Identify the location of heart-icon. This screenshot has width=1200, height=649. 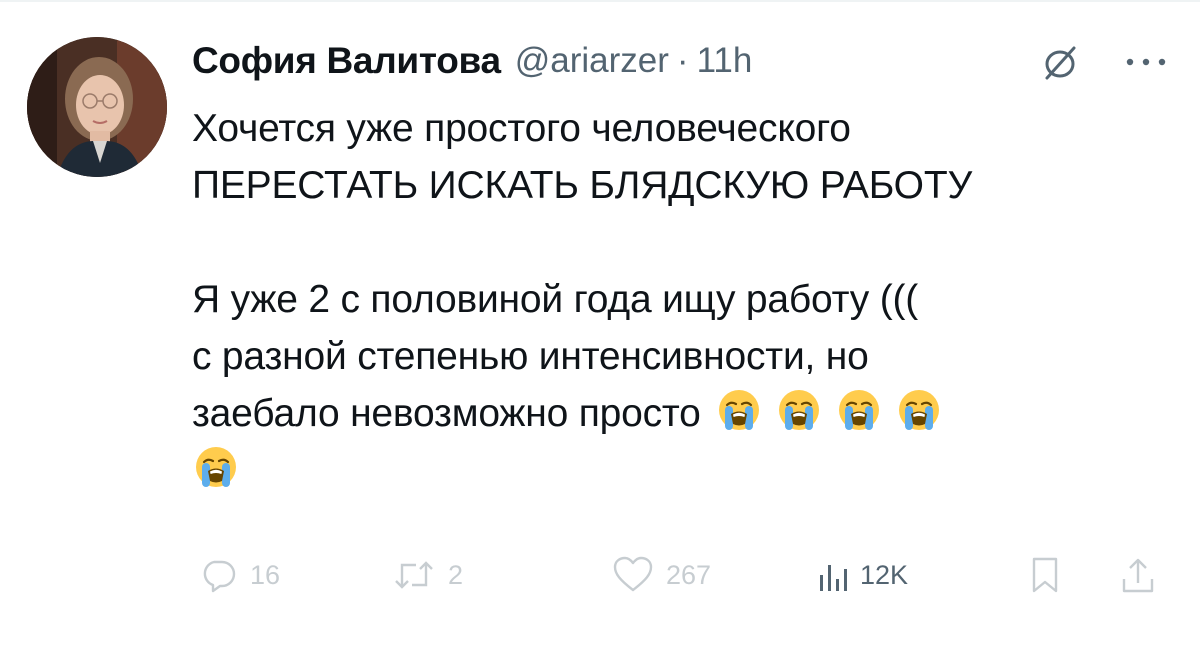
(633, 574).